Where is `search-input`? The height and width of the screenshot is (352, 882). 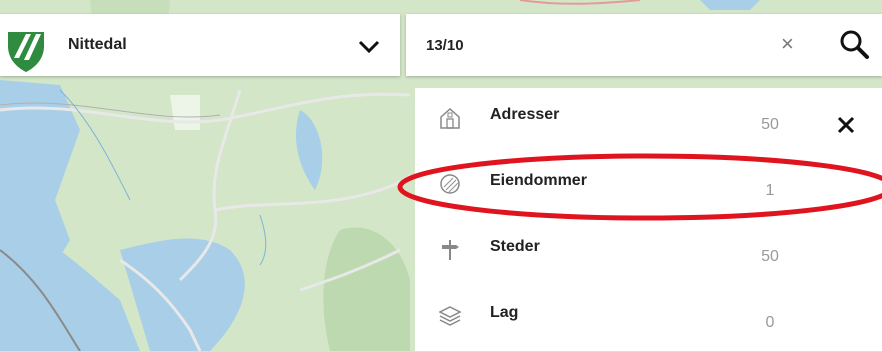
search-input is located at coordinates (591, 45).